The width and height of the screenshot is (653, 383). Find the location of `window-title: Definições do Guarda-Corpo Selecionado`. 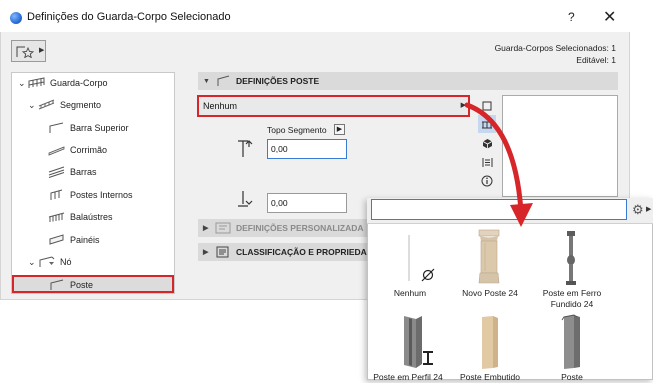

window-title: Definições do Guarda-Corpo Selecionado is located at coordinates (129, 17).